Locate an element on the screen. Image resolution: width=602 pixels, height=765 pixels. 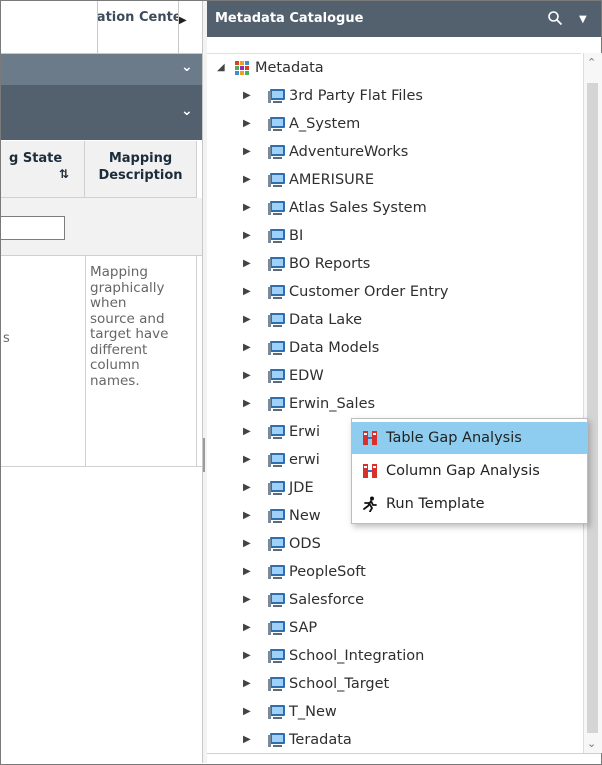
menu-item-column-gap-analysis: Column Gap Analysis is located at coordinates (469, 471).